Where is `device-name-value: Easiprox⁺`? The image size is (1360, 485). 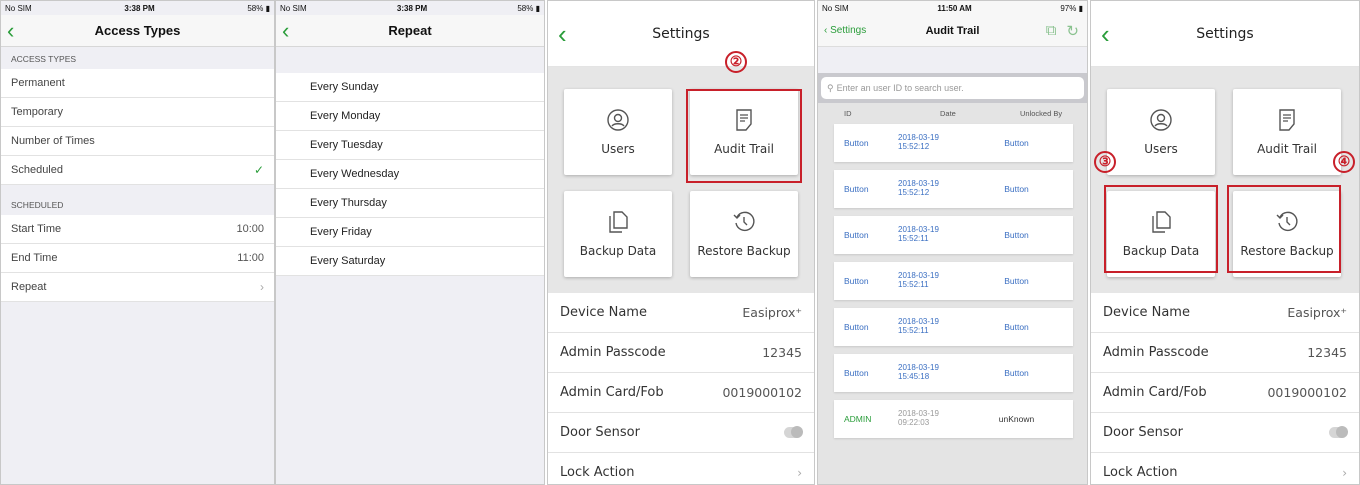 device-name-value: Easiprox⁺ is located at coordinates (772, 312).